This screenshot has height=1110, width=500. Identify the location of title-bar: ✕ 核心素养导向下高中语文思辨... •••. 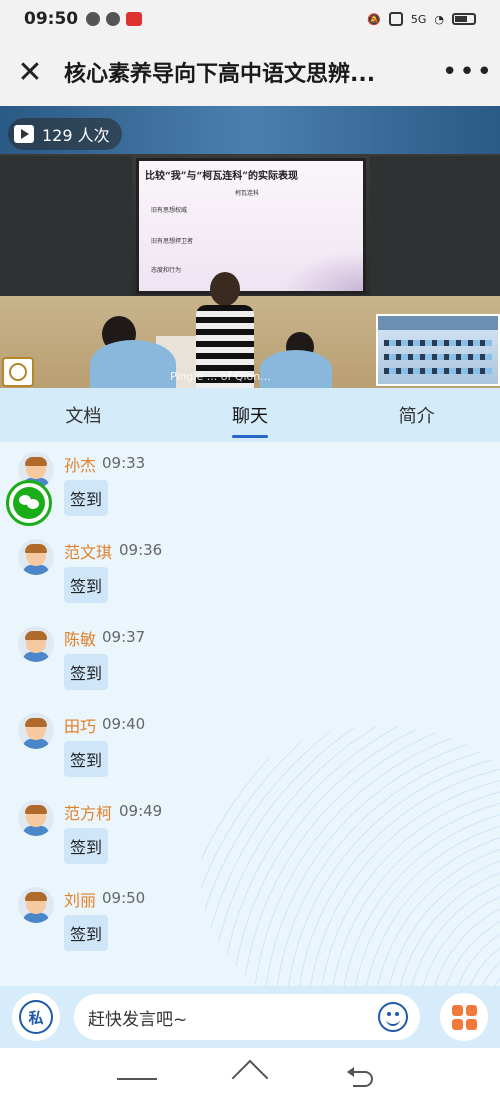
(250, 72).